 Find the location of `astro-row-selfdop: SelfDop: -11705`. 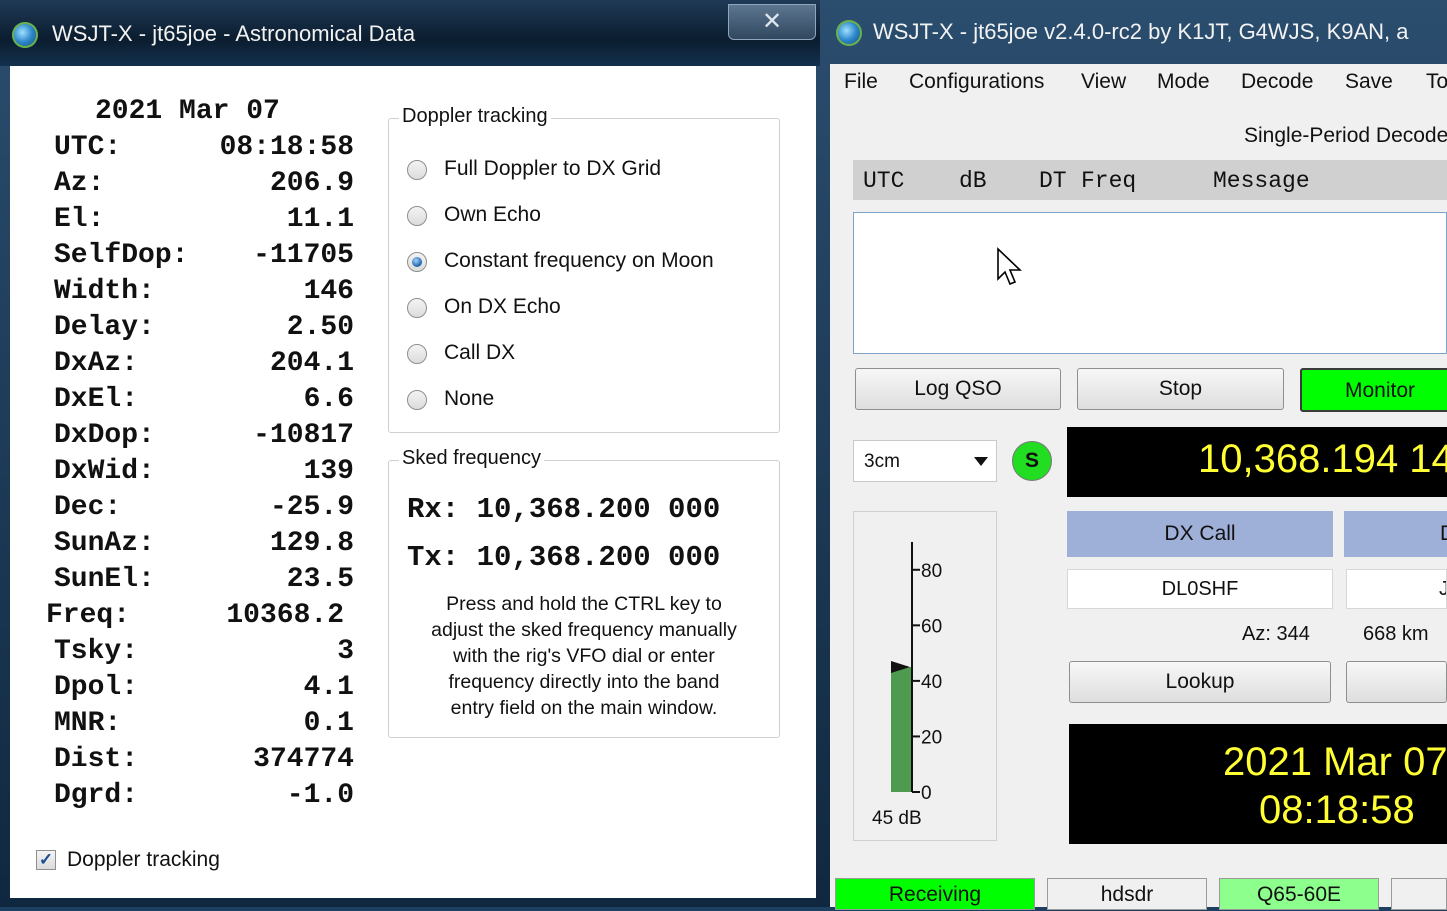

astro-row-selfdop: SelfDop: -11705 is located at coordinates (204, 258).